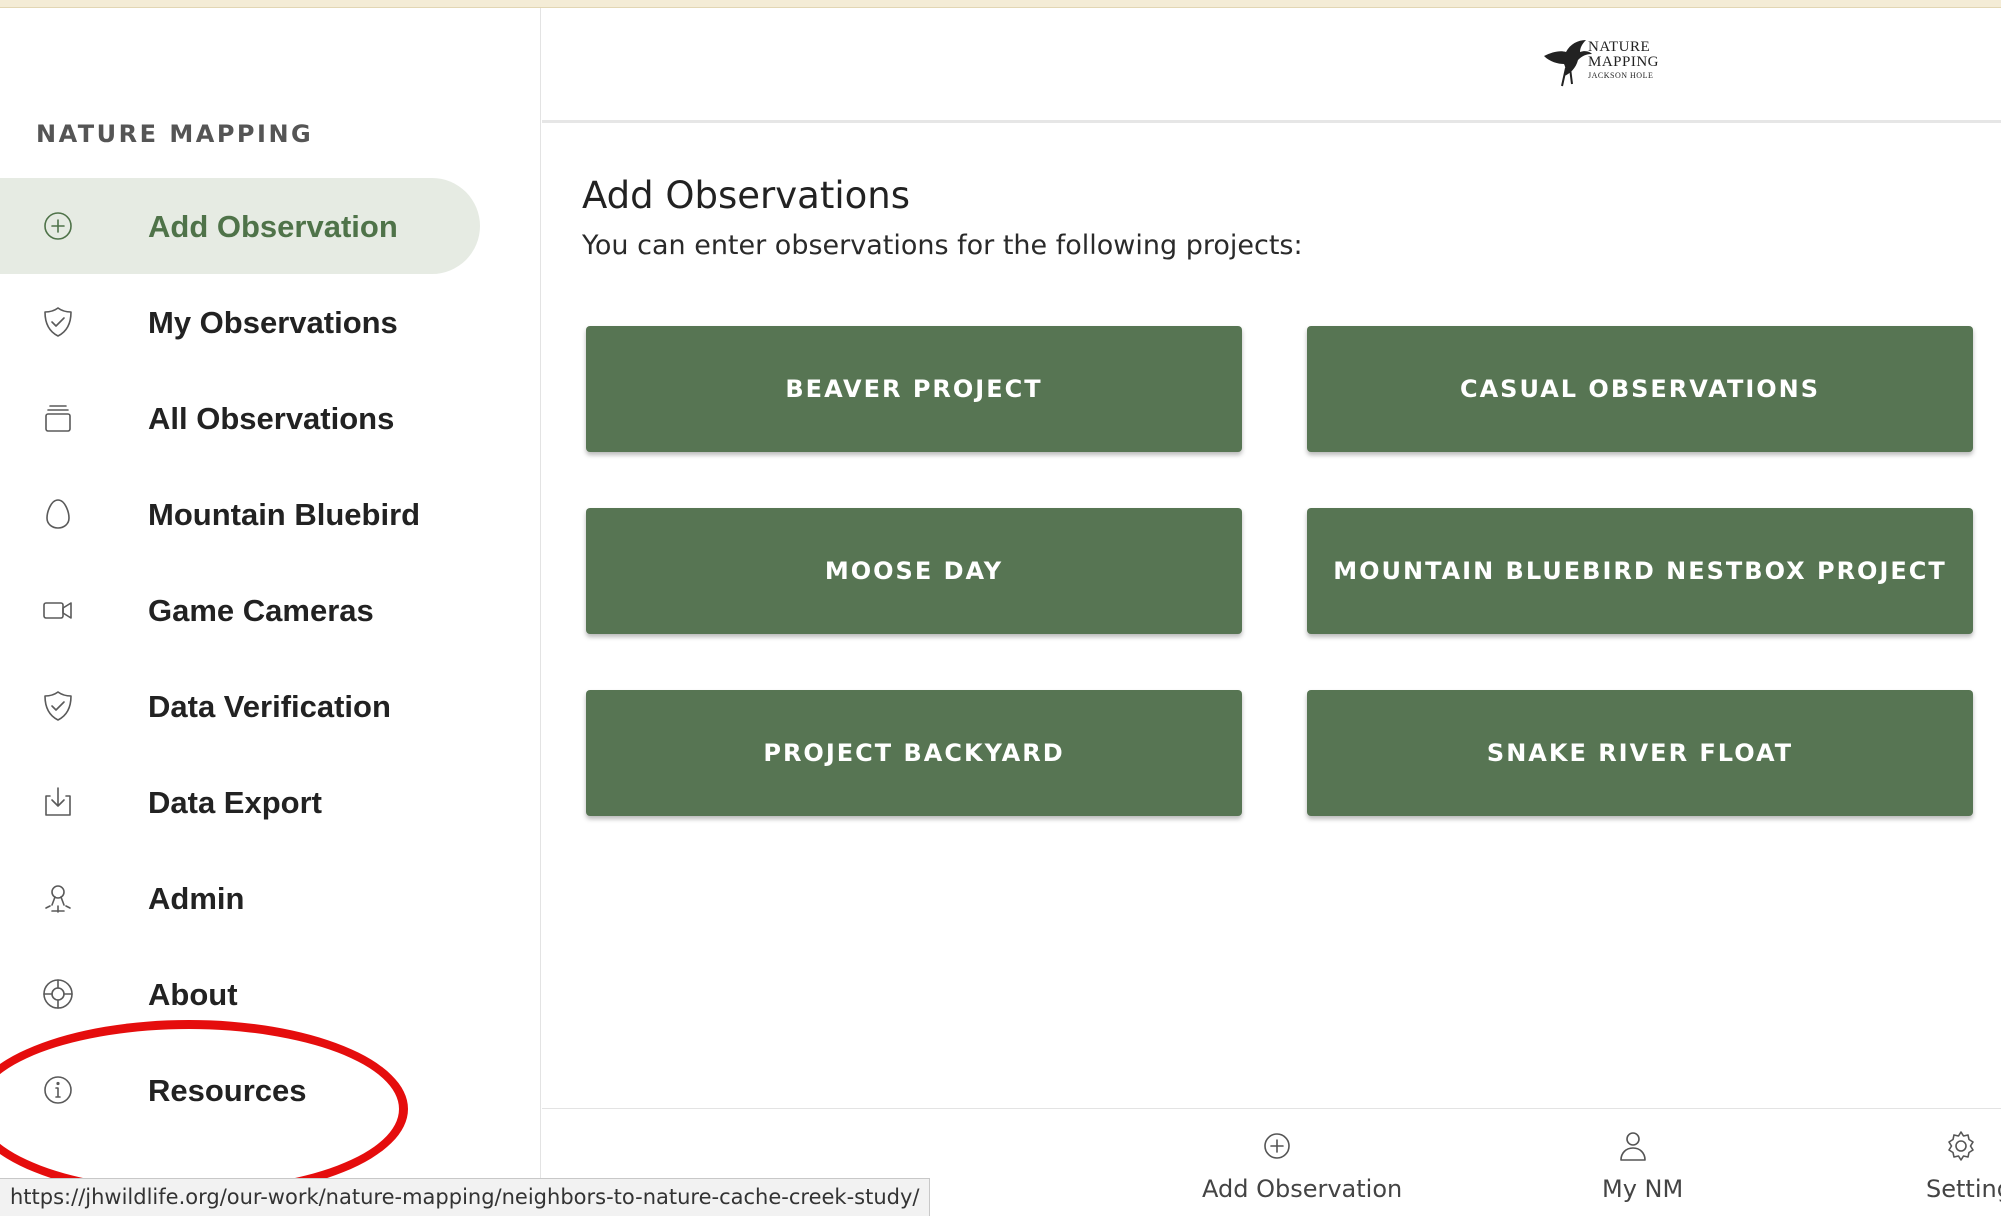 The width and height of the screenshot is (2001, 1216). I want to click on admin-icon, so click(58, 898).